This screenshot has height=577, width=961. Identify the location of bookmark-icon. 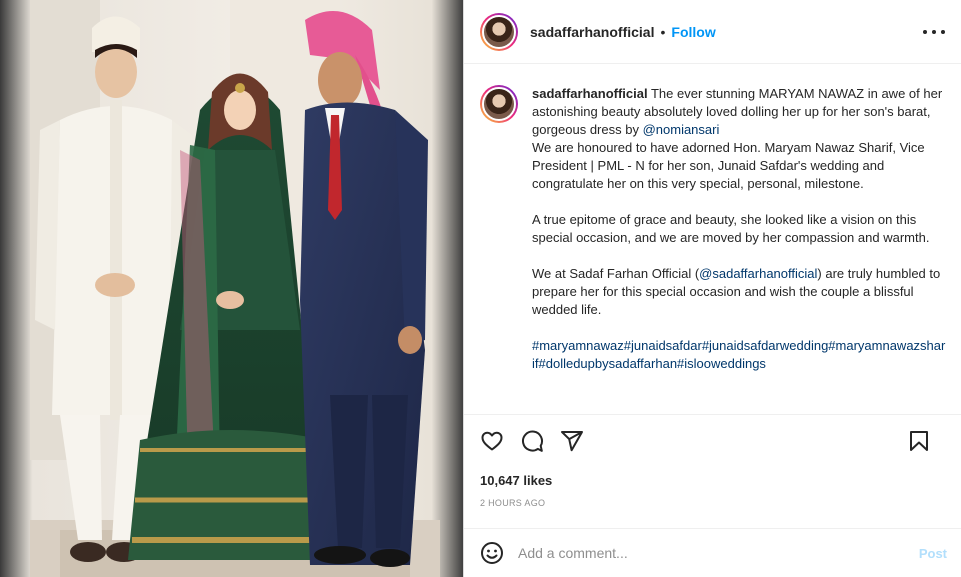
(919, 441).